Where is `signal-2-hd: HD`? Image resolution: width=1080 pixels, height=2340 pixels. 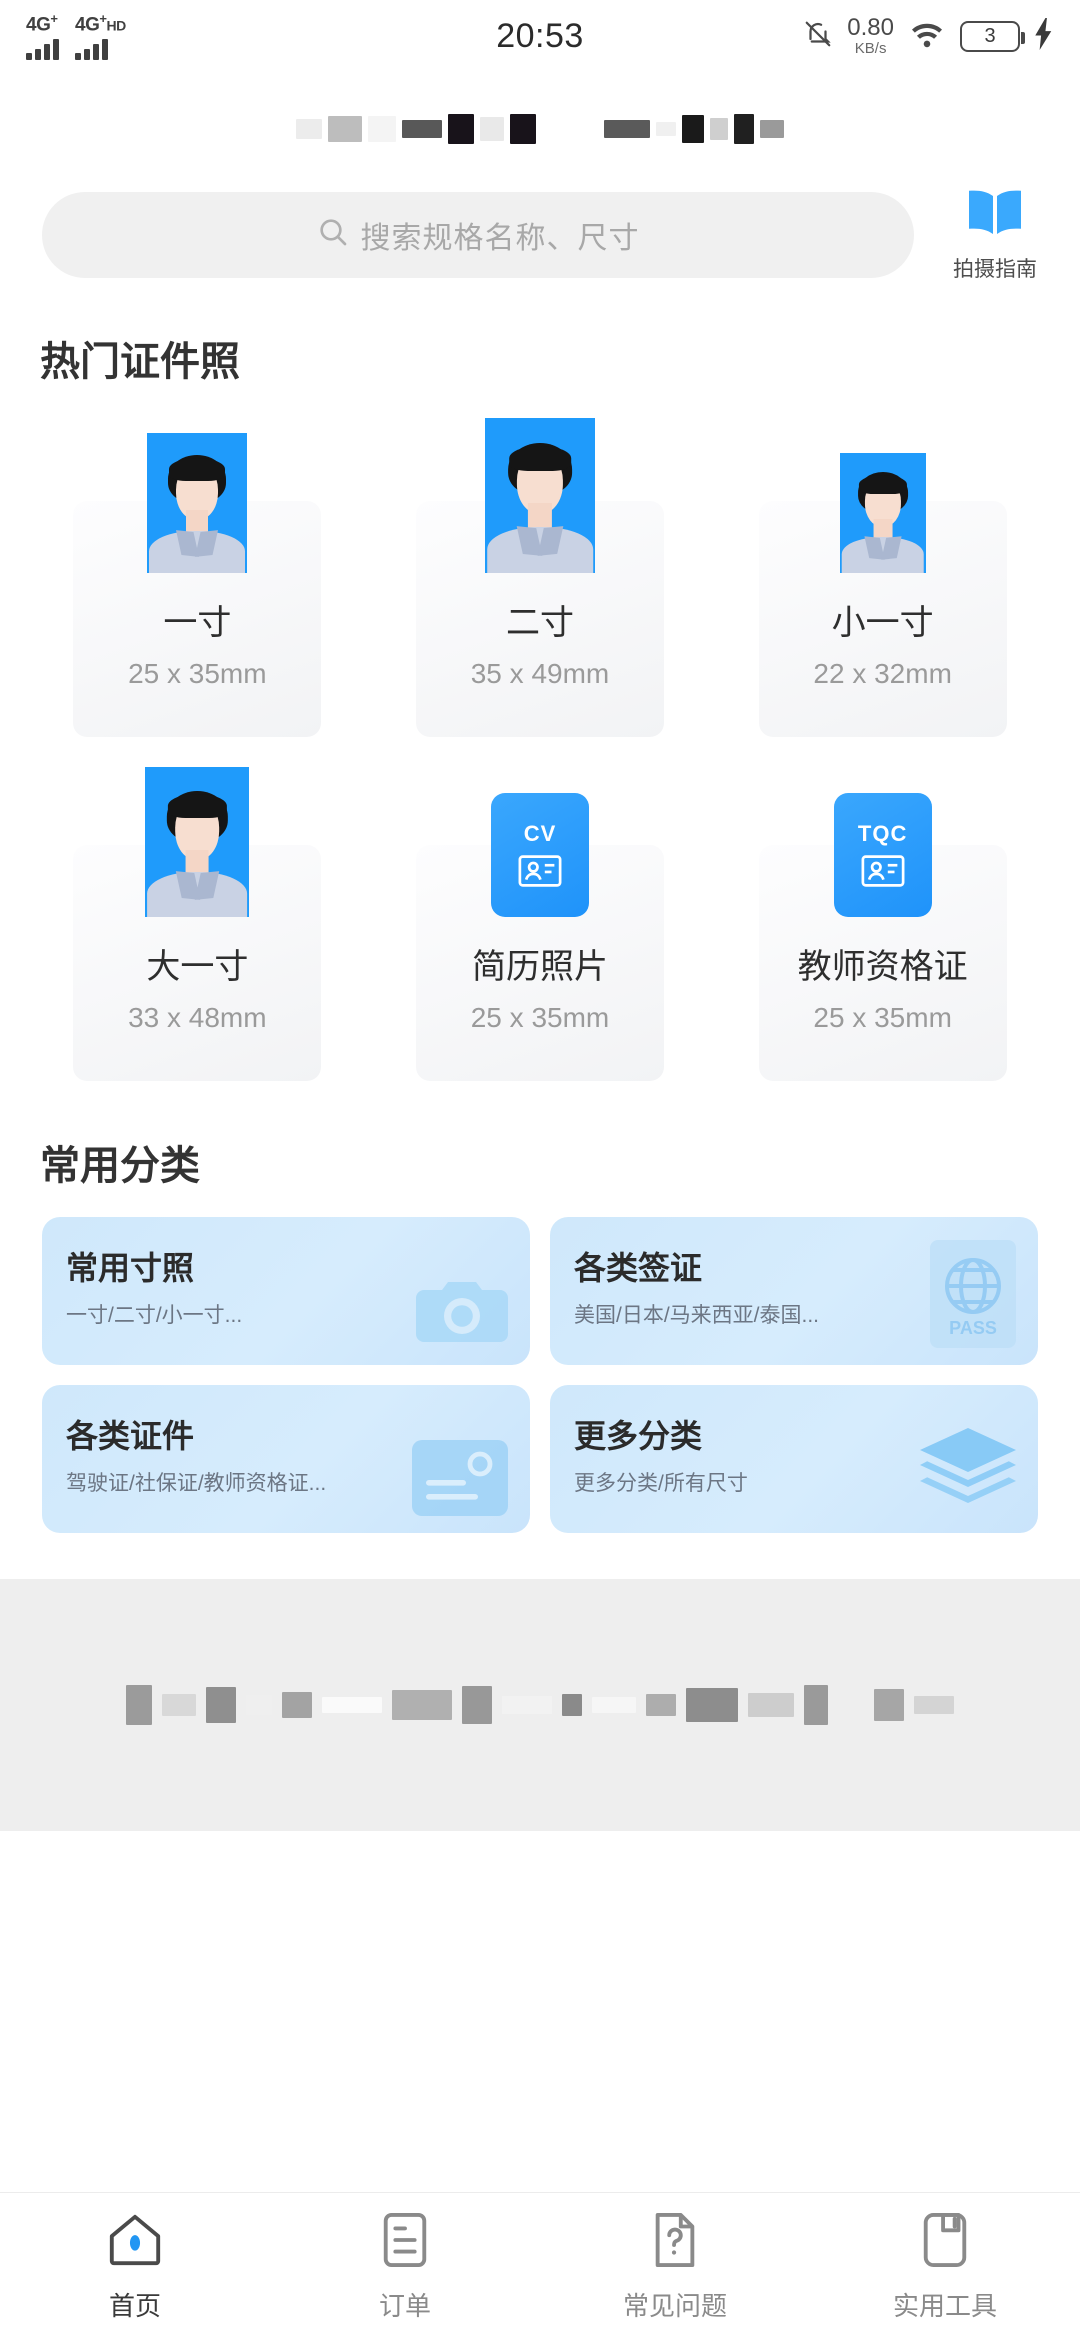
signal-2-hd: HD is located at coordinates (116, 25).